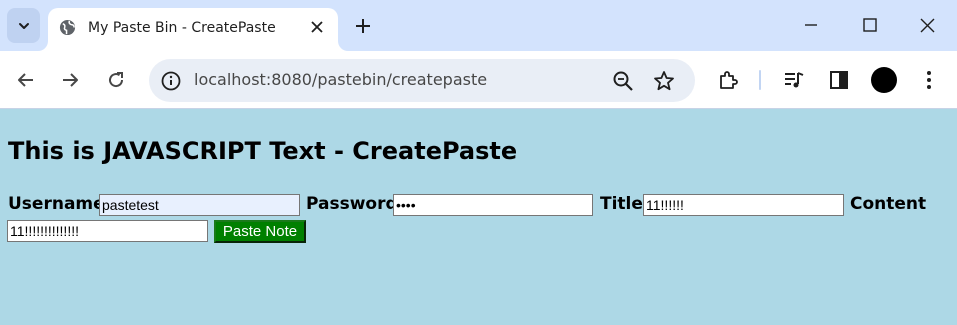 This screenshot has height=325, width=957. Describe the element at coordinates (352, 204) in the screenshot. I see `password-label: Password` at that location.